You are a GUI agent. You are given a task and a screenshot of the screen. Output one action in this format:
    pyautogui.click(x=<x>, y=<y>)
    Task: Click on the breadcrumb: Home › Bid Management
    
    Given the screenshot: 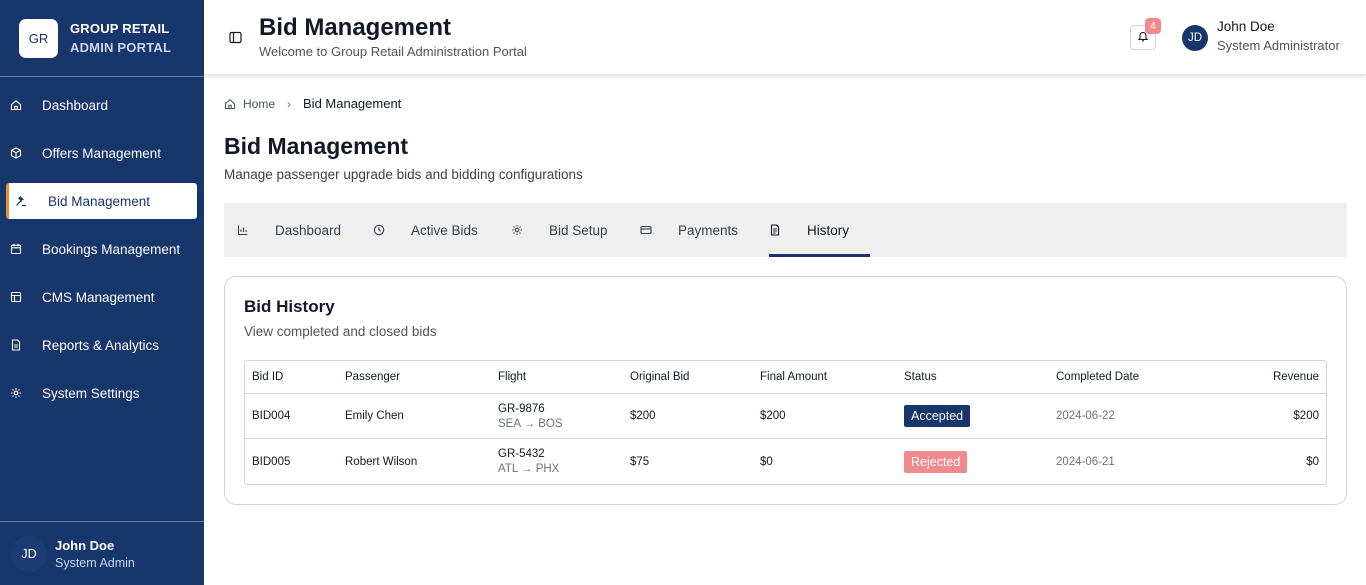 What is the action you would take?
    pyautogui.click(x=312, y=103)
    